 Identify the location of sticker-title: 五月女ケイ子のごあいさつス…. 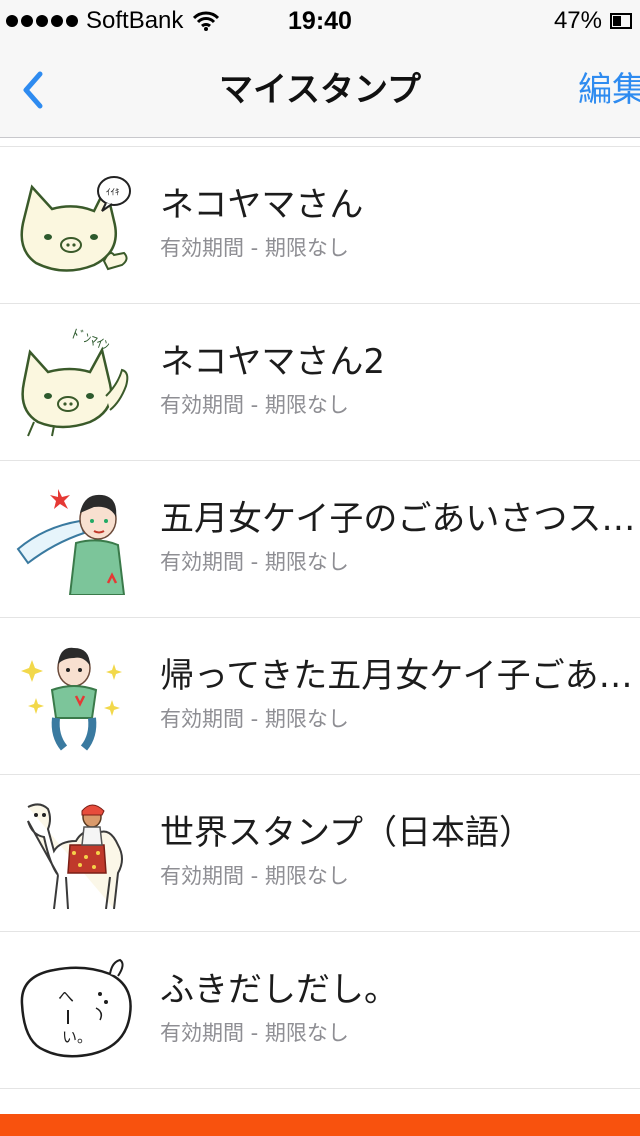
(398, 519).